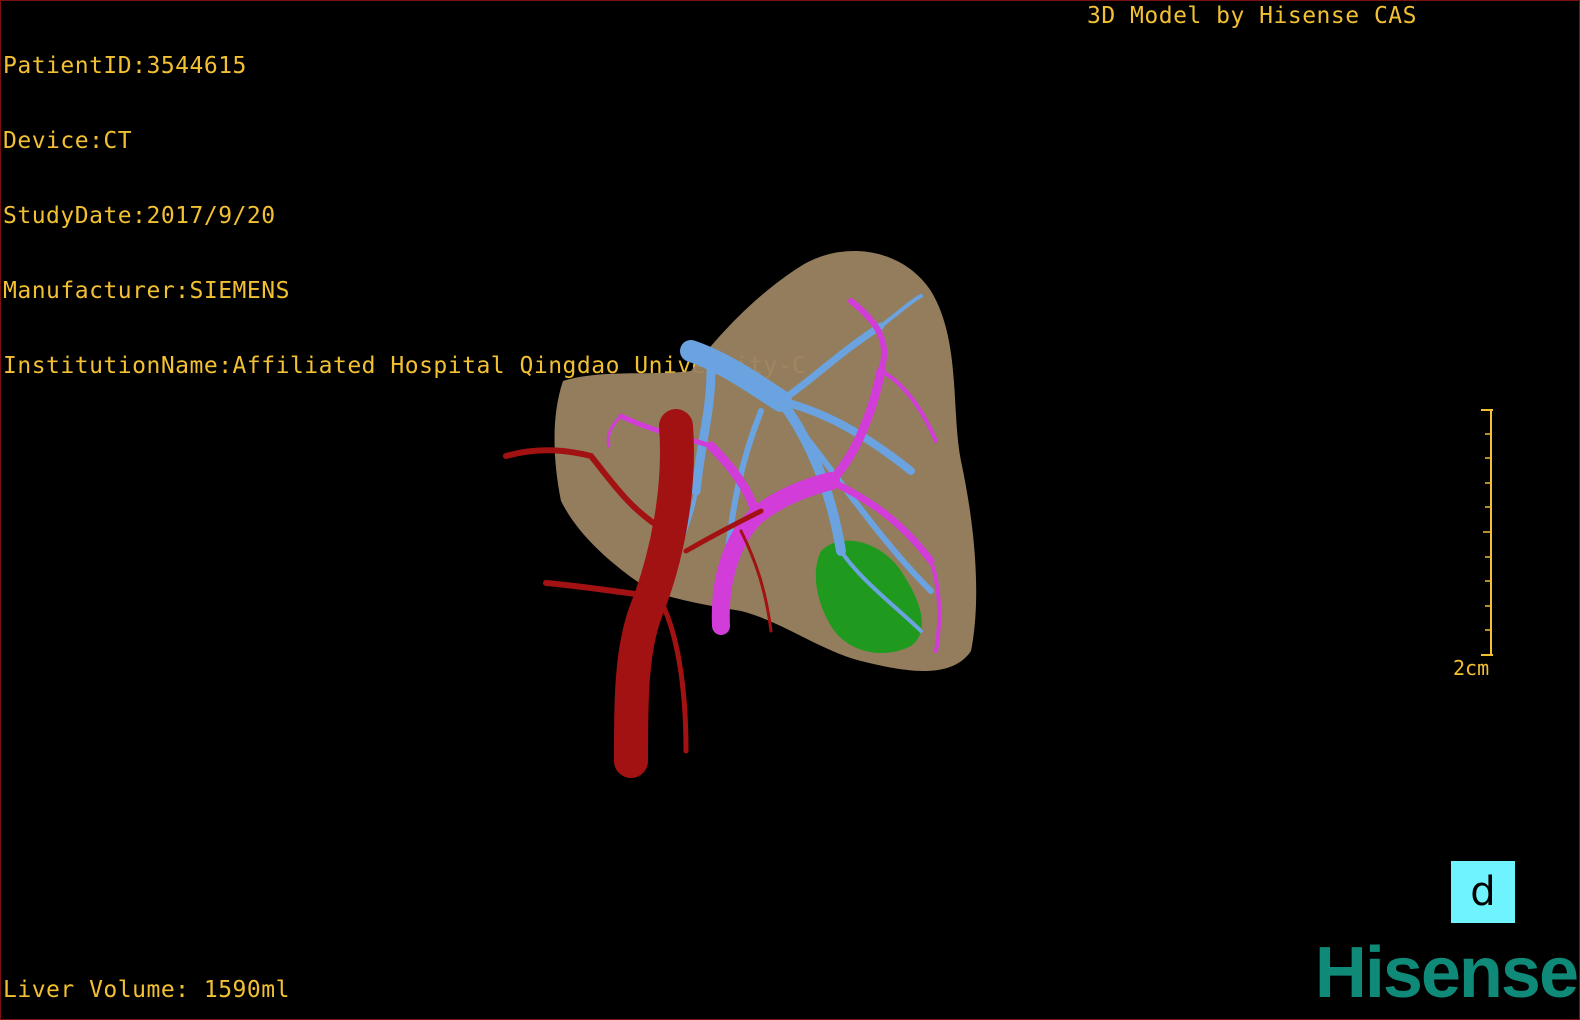 This screenshot has width=1580, height=1020. I want to click on view-orientation-button: d, so click(1483, 892).